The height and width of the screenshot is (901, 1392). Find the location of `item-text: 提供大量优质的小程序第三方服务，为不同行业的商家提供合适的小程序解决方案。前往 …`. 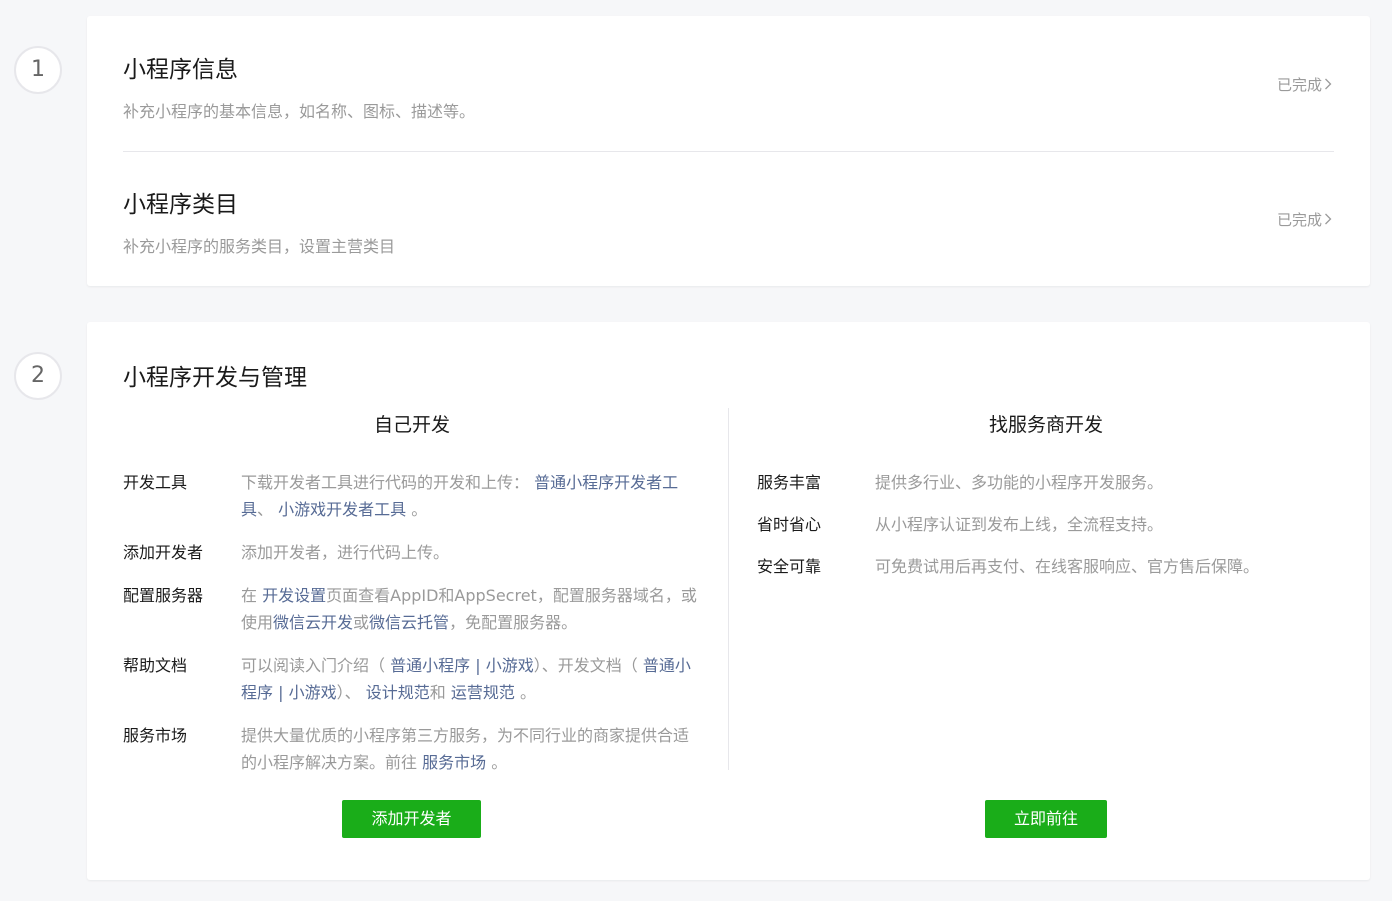

item-text: 提供大量优质的小程序第三方服务，为不同行业的商家提供合适的小程序解决方案。前往 … is located at coordinates (471, 749).